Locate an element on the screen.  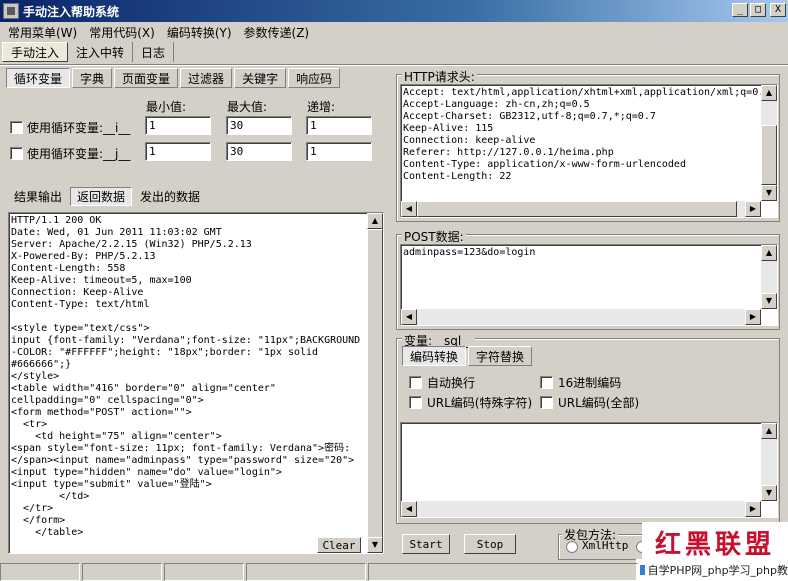
post-vscroll: ▲ ▼ is located at coordinates (769, 277).